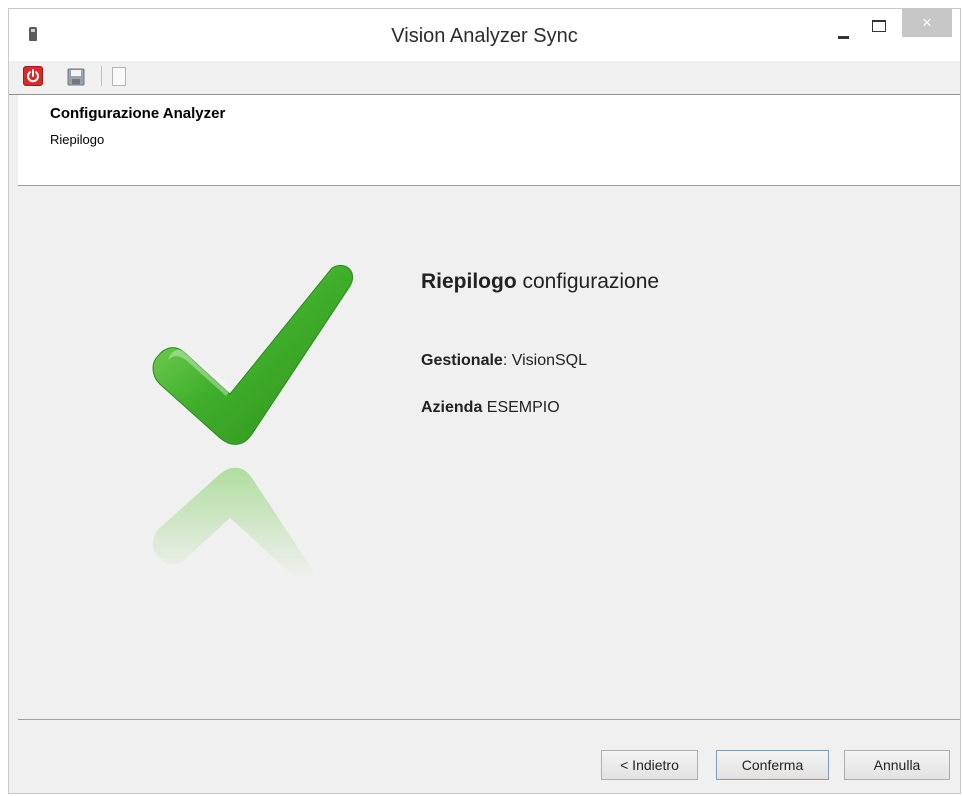  What do you see at coordinates (462, 360) in the screenshot?
I see `gestionale-label: Gestionale` at bounding box center [462, 360].